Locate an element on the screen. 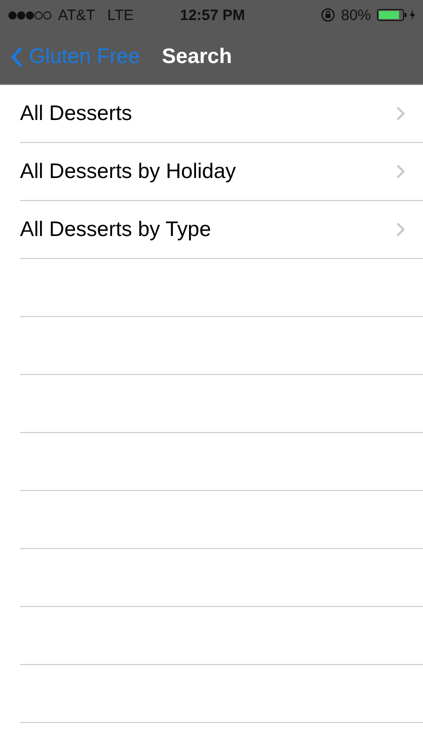 The height and width of the screenshot is (750, 423). network-type: LTE is located at coordinates (120, 15).